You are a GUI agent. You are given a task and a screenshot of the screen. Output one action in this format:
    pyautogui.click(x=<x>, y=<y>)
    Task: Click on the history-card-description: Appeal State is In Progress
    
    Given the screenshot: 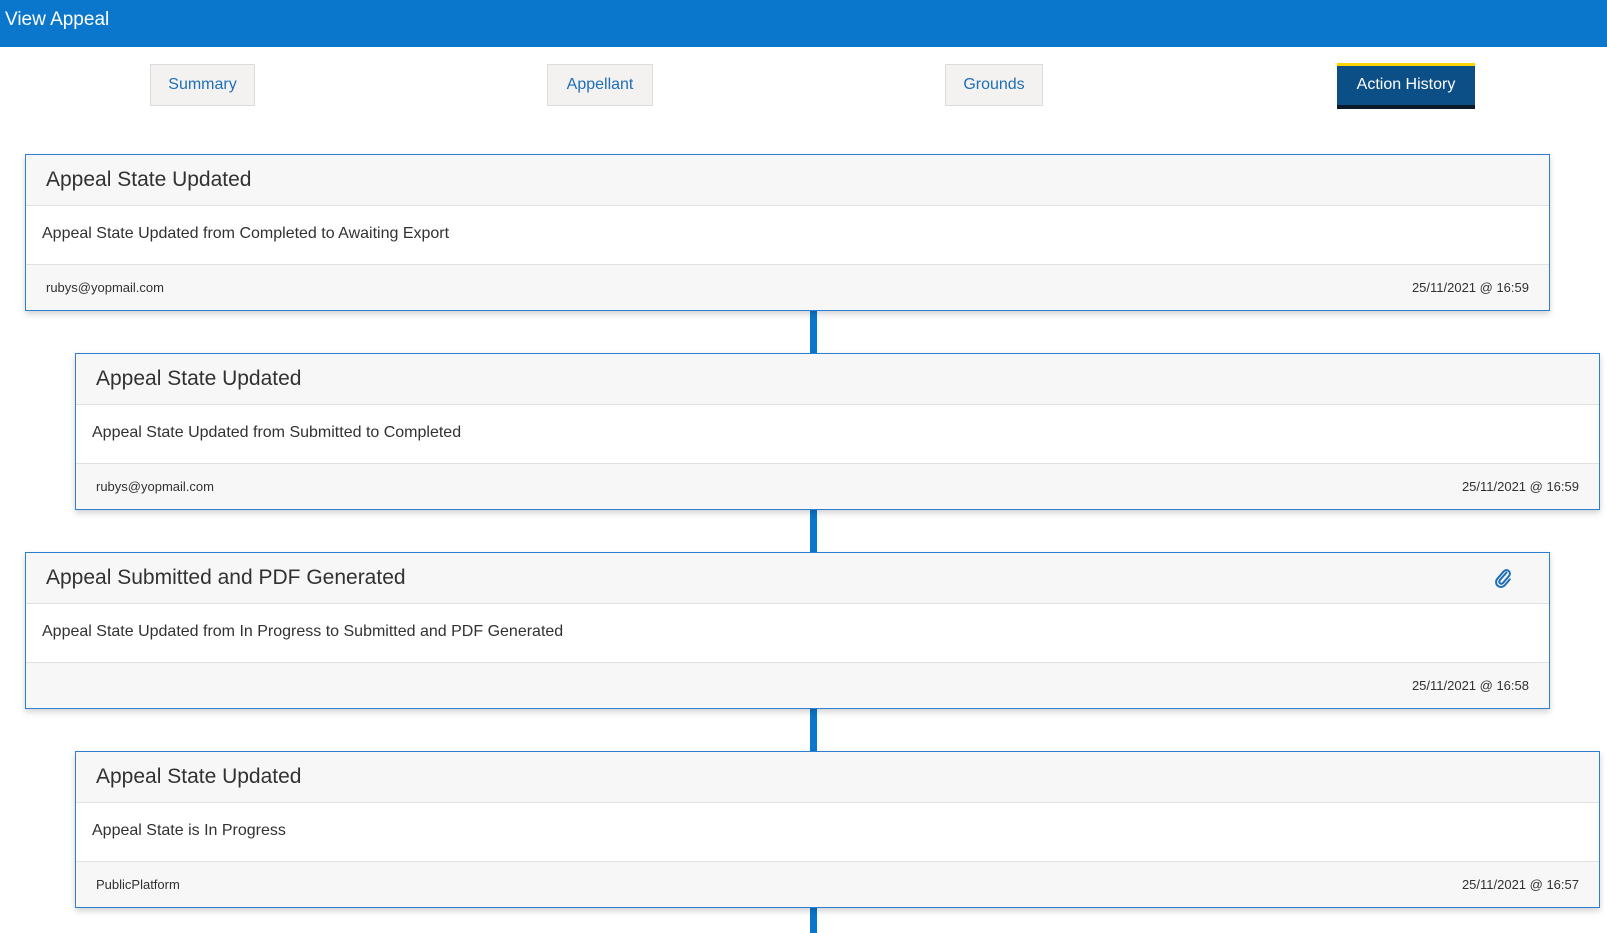 What is the action you would take?
    pyautogui.click(x=189, y=830)
    